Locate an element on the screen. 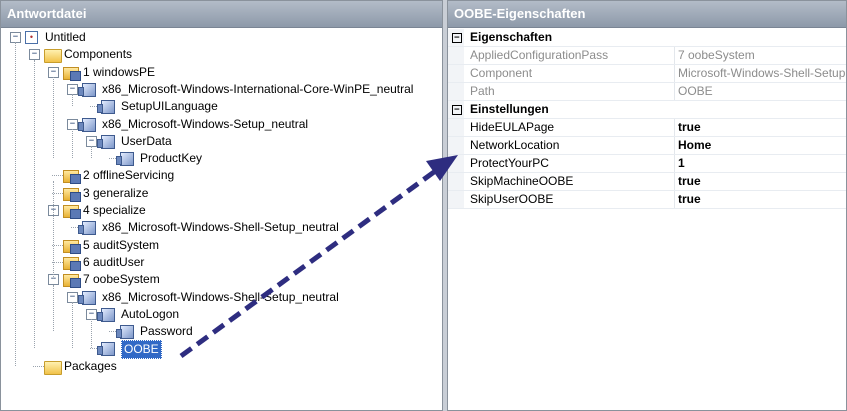  tree-item-label: 7 oobeSystem is located at coordinates (121, 279).